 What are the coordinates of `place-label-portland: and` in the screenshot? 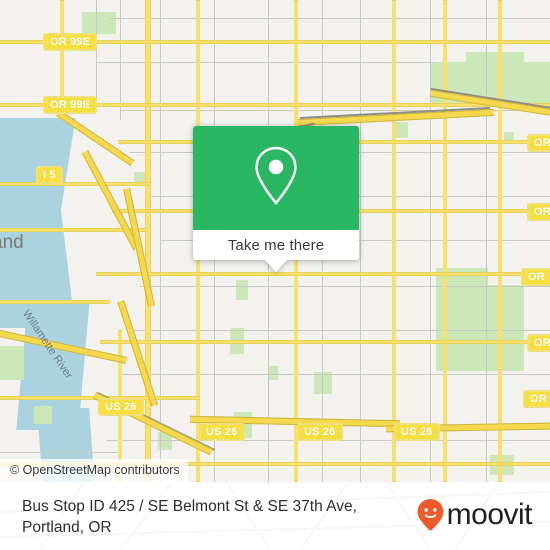 It's located at (12, 242).